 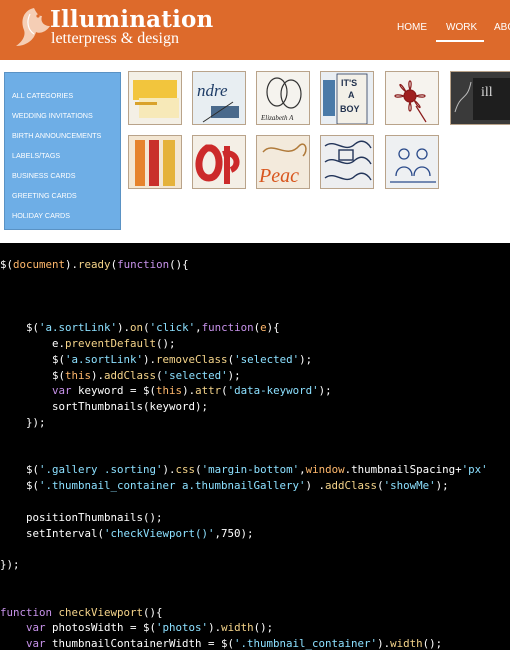 What do you see at coordinates (111, 343) in the screenshot?
I see `code-token: preventDefault` at bounding box center [111, 343].